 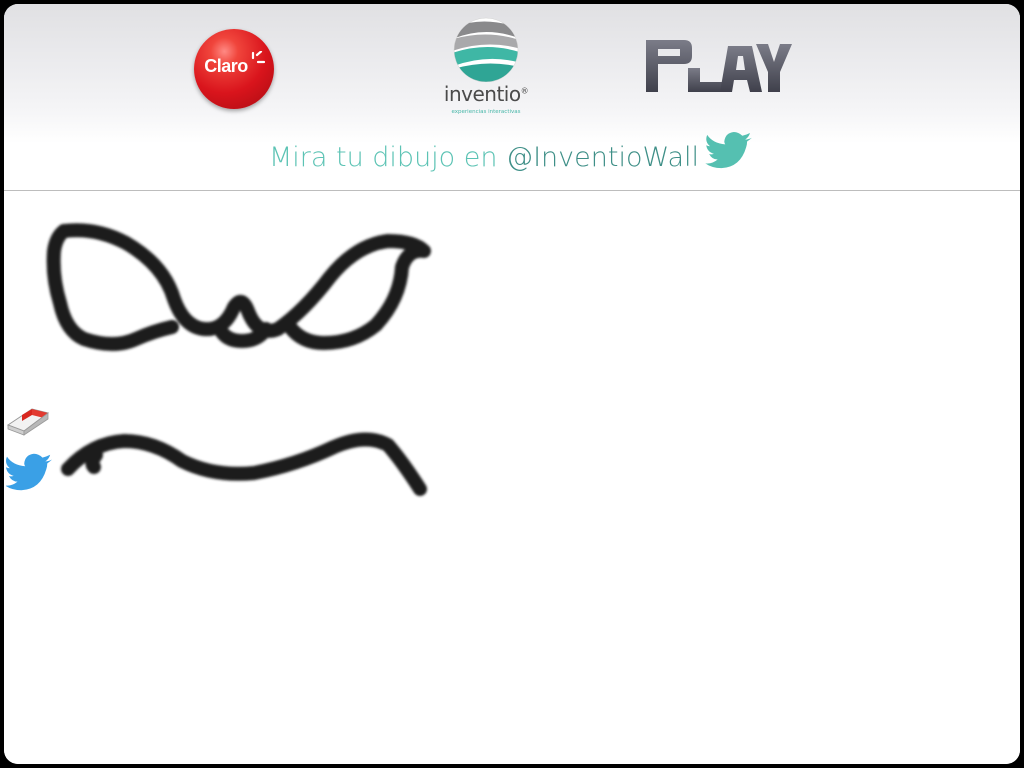 I want to click on inventio-tagline: experiencias interactivas, so click(x=486, y=112).